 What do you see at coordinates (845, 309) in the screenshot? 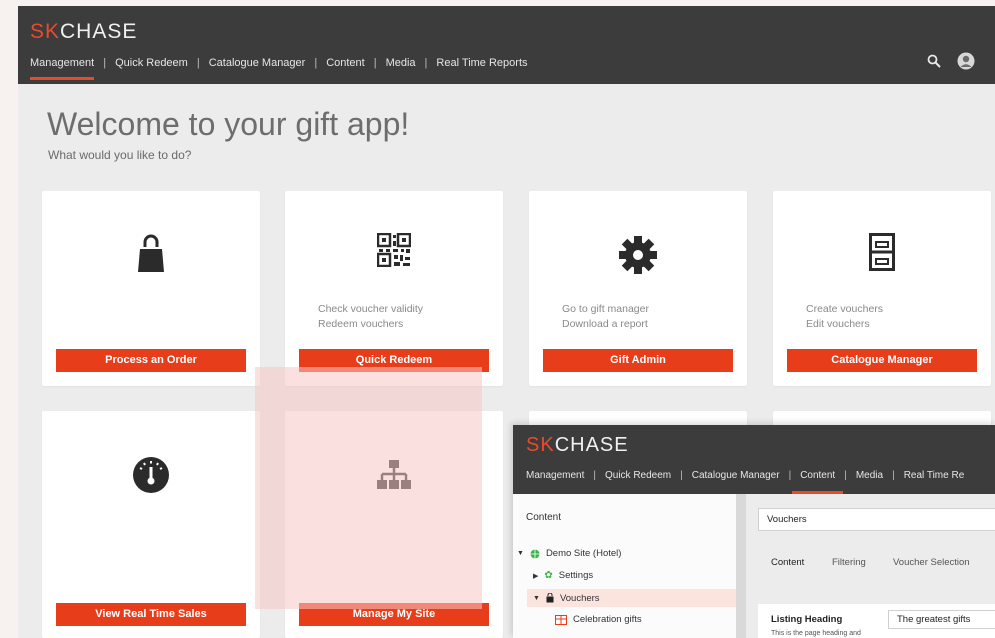
I see `desc-line: Create vouchers` at bounding box center [845, 309].